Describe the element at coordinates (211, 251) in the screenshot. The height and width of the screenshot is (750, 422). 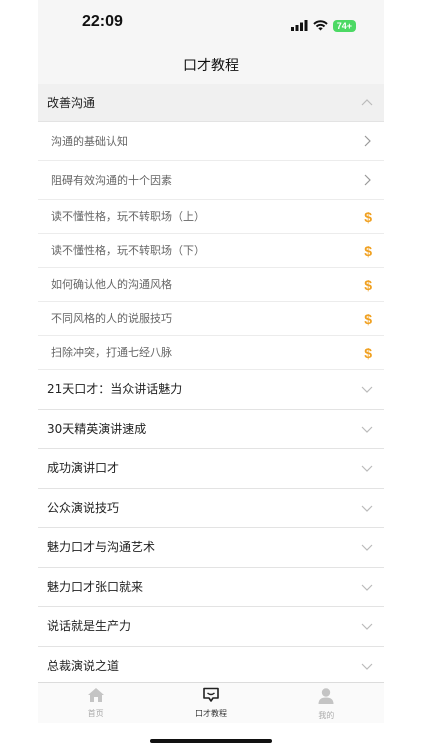
I see `lesson-row: 读不懂性格，玩不转职场（下） $` at that location.